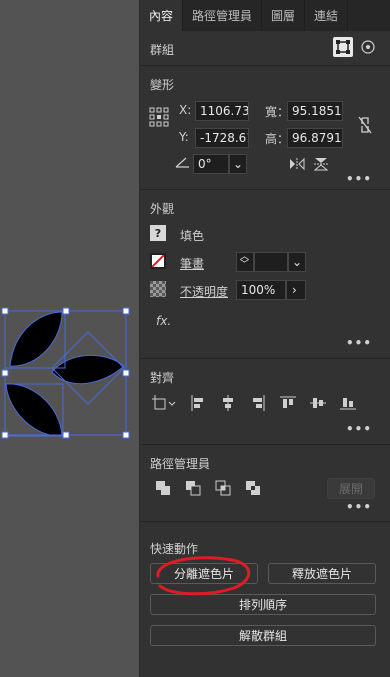 This screenshot has height=677, width=390. What do you see at coordinates (261, 290) in the screenshot?
I see `opacity-field: 100%` at bounding box center [261, 290].